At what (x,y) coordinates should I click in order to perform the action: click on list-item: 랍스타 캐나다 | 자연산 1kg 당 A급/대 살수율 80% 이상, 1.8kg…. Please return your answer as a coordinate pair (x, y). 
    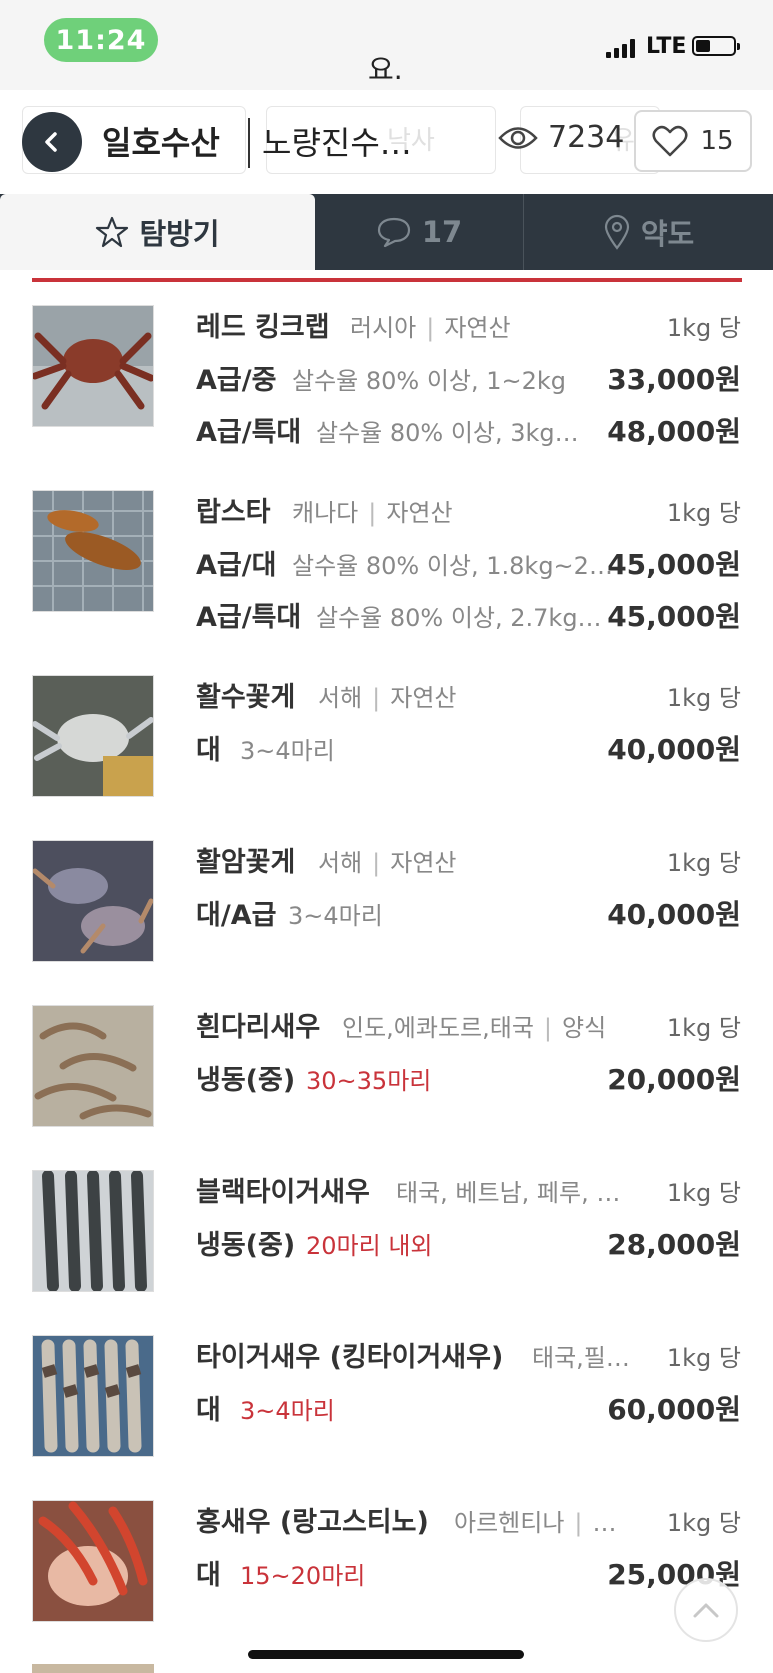
    Looking at the image, I should click on (386, 569).